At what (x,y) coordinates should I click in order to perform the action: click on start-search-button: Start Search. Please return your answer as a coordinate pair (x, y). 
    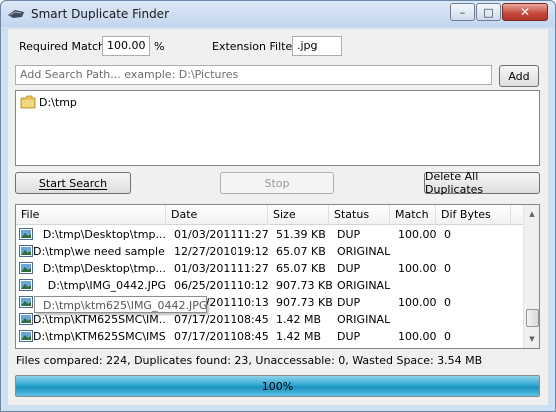
    Looking at the image, I should click on (73, 183).